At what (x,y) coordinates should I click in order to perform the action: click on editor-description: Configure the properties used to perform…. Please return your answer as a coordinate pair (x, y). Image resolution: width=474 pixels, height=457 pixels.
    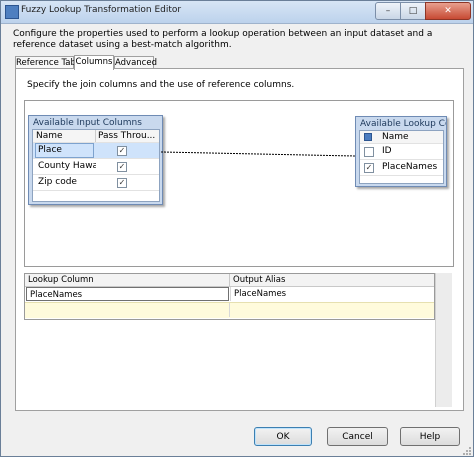
    Looking at the image, I should click on (223, 39).